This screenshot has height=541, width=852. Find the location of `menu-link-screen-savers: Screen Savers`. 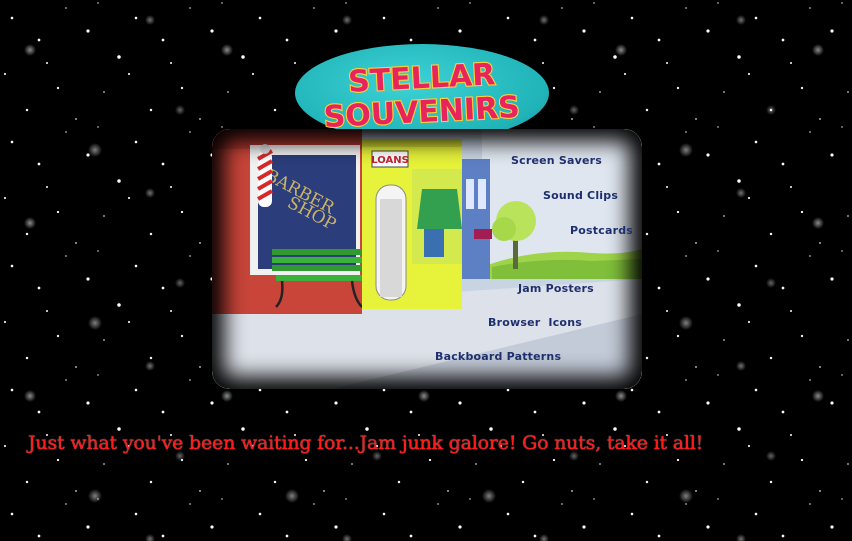

menu-link-screen-savers: Screen Savers is located at coordinates (556, 160).